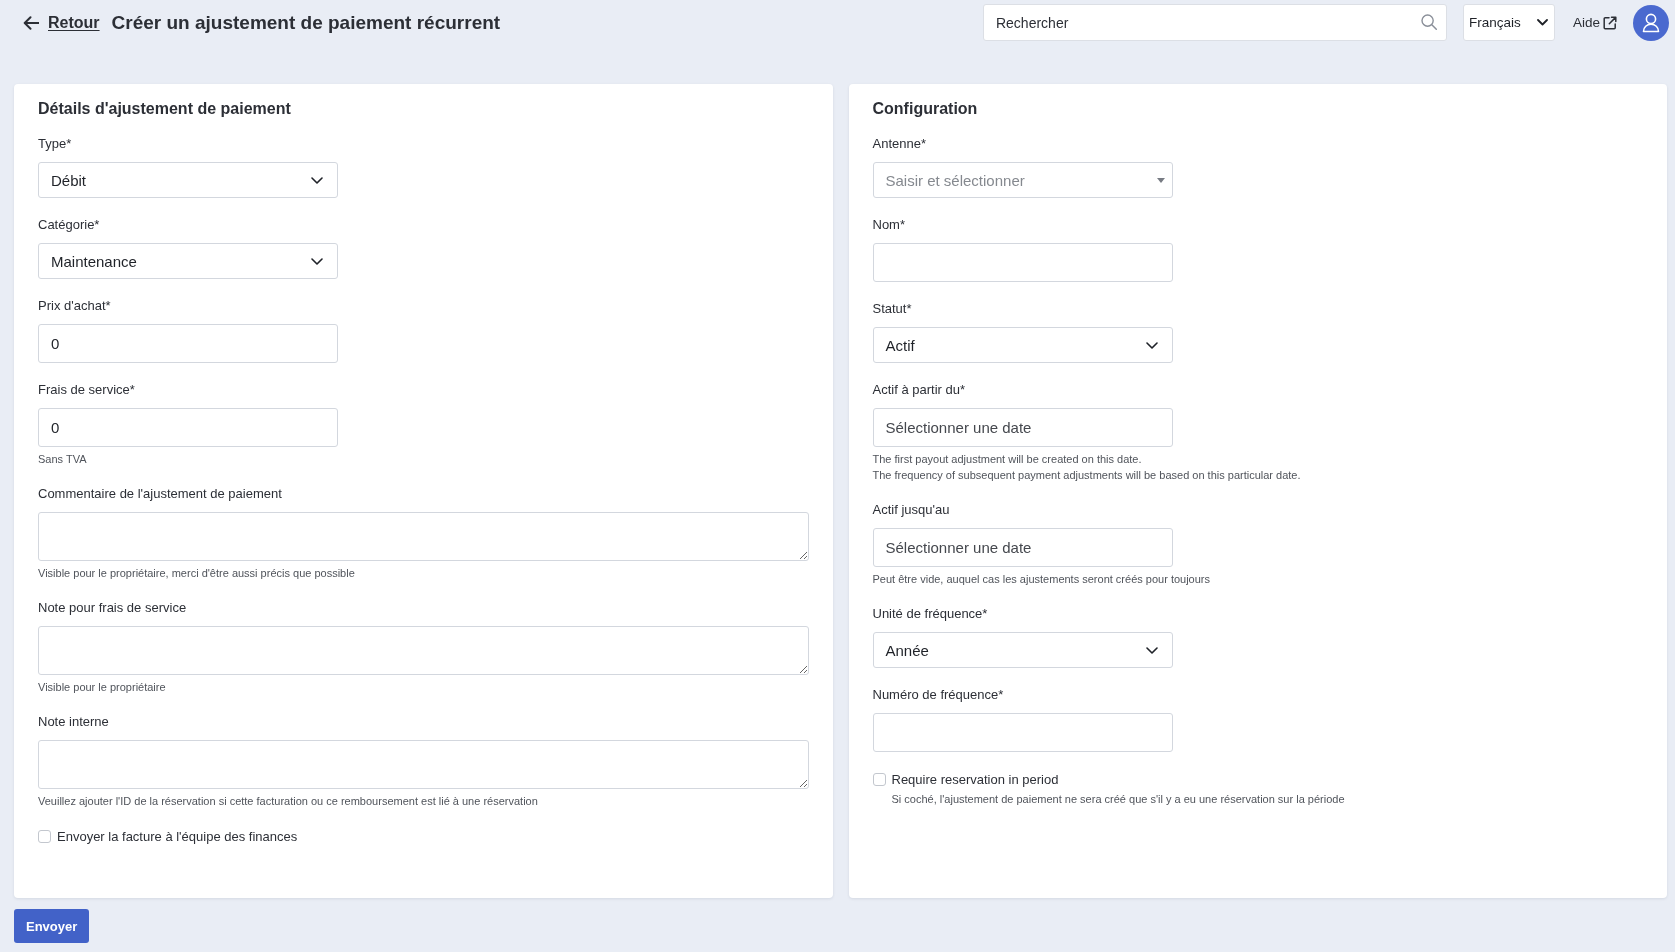 The width and height of the screenshot is (1675, 952). I want to click on field-label: Frais de service*, so click(87, 390).